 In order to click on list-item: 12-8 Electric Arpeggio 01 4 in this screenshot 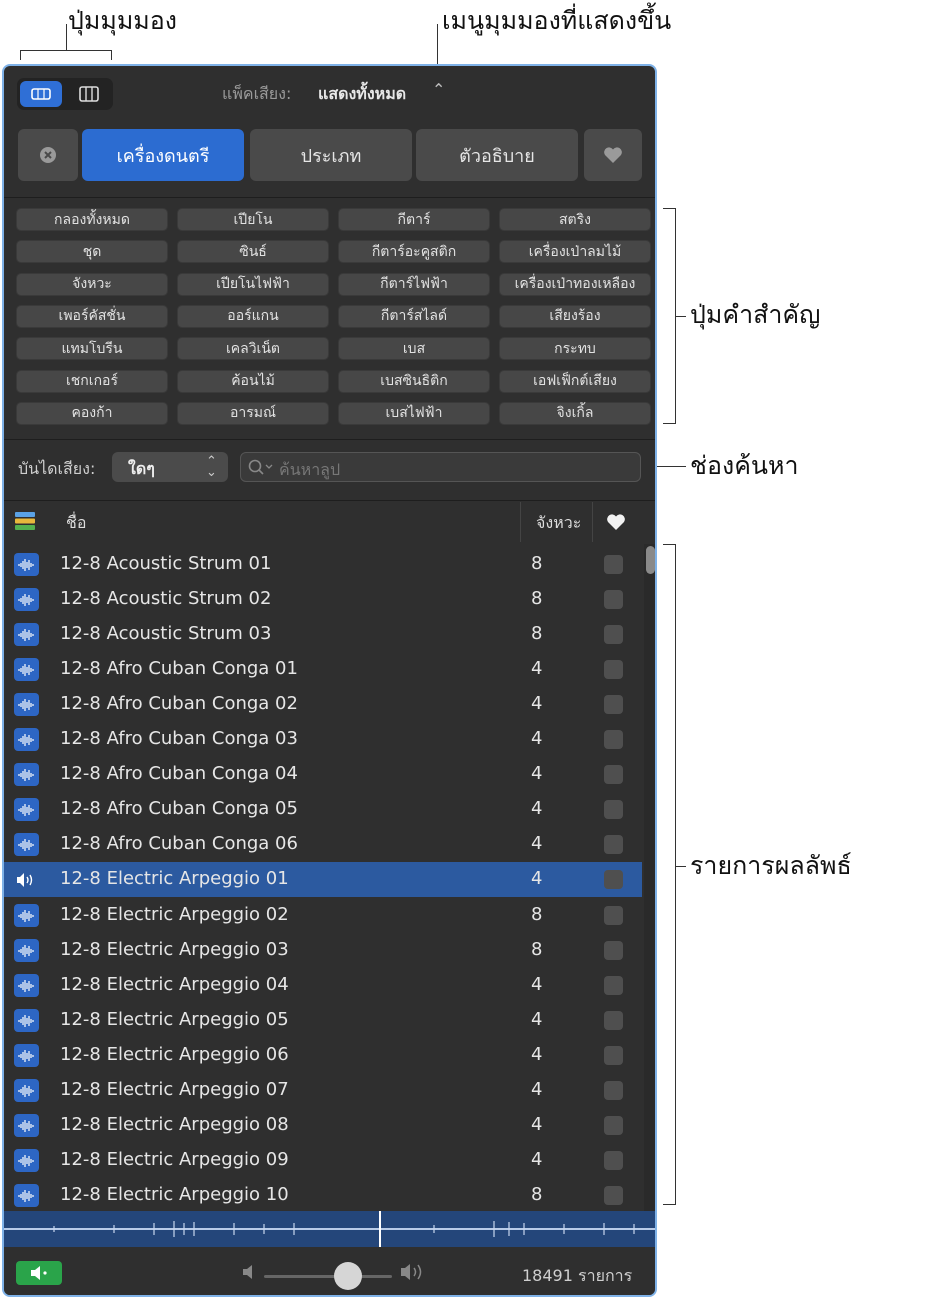, I will do `click(323, 880)`.